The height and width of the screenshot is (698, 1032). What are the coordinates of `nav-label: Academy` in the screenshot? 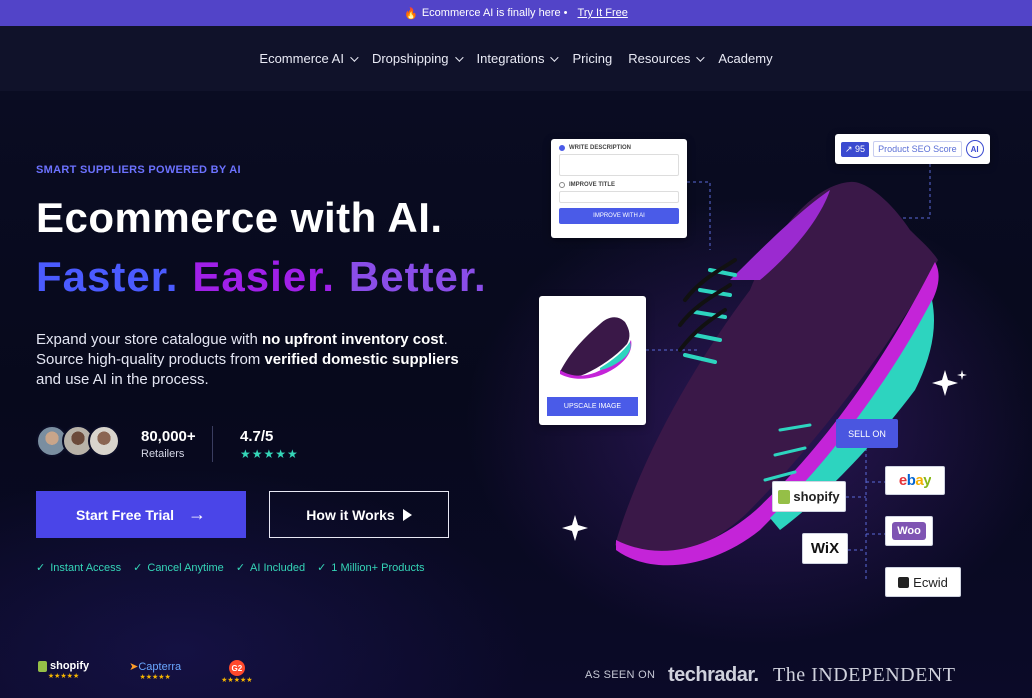 It's located at (745, 58).